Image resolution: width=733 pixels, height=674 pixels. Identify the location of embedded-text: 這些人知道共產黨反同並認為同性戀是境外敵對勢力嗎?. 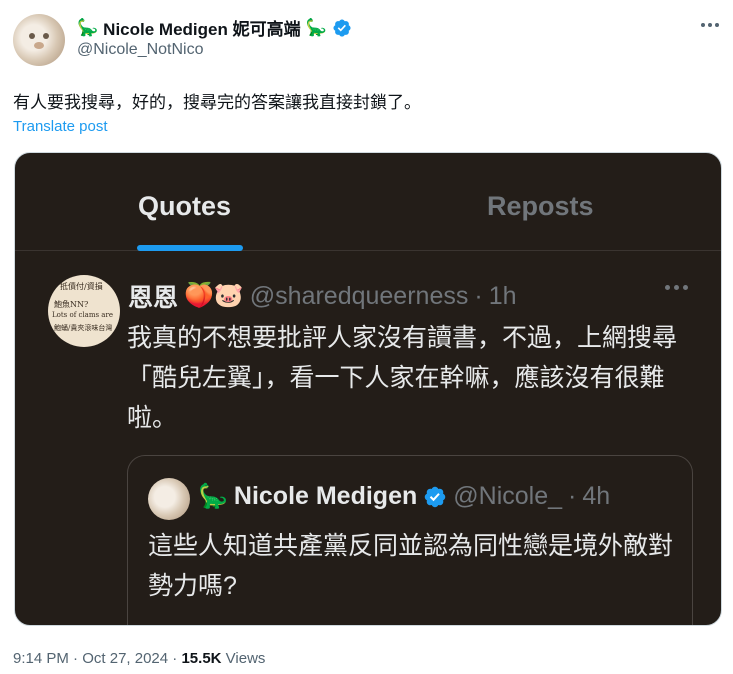
(411, 566).